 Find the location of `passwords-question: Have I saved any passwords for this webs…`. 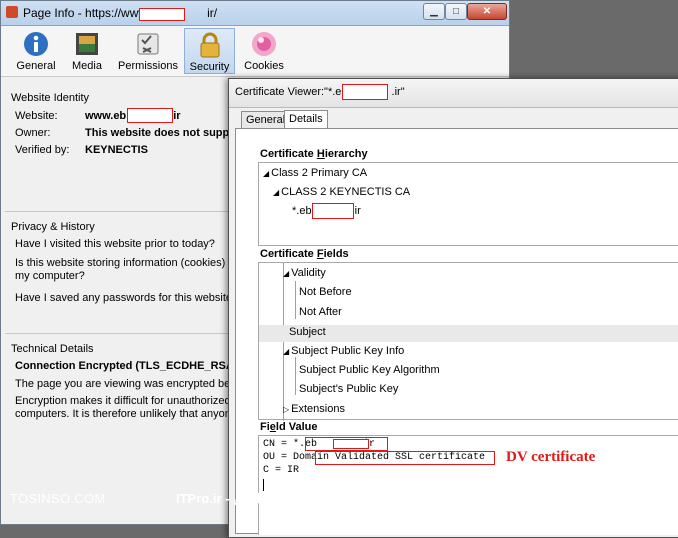

passwords-question: Have I saved any passwords for this webs… is located at coordinates (127, 298).